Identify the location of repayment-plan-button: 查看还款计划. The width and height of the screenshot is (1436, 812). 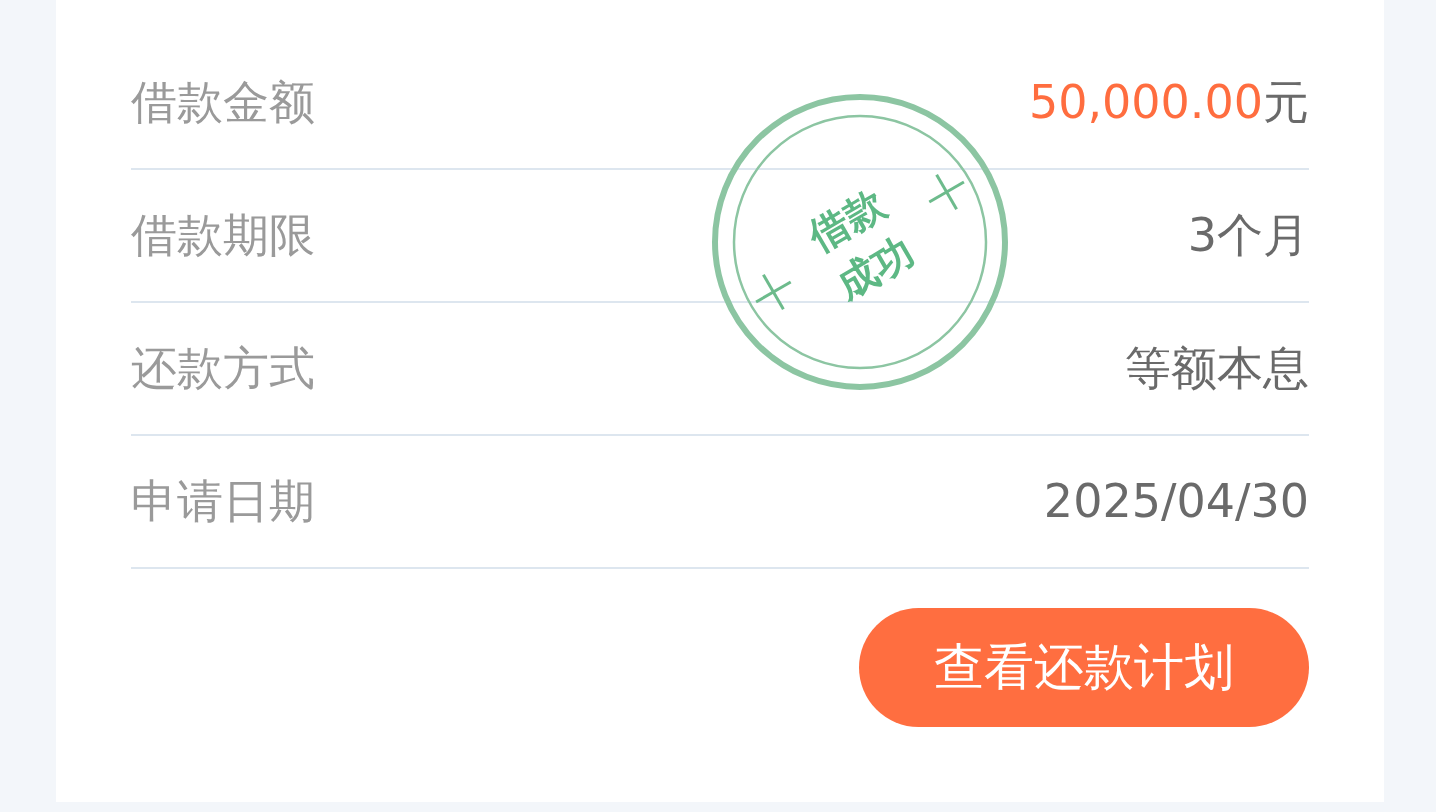
(1084, 667).